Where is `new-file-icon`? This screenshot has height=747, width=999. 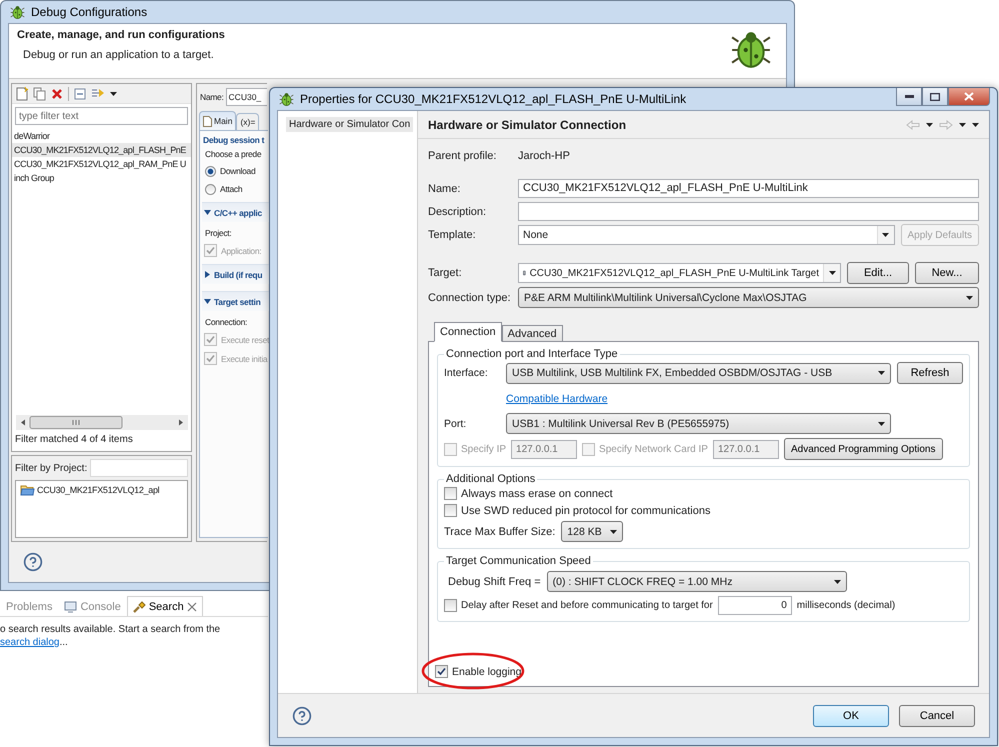 new-file-icon is located at coordinates (22, 93).